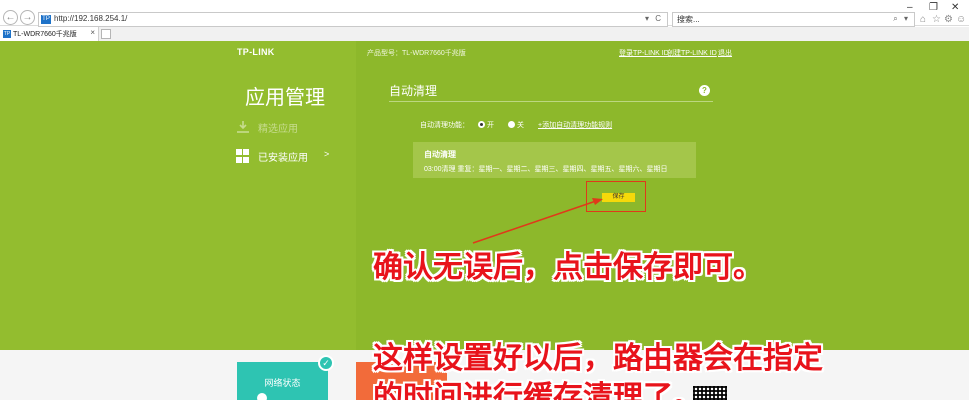 The height and width of the screenshot is (400, 969). Describe the element at coordinates (278, 129) in the screenshot. I see `sidebar-item-label: 精选应用` at that location.